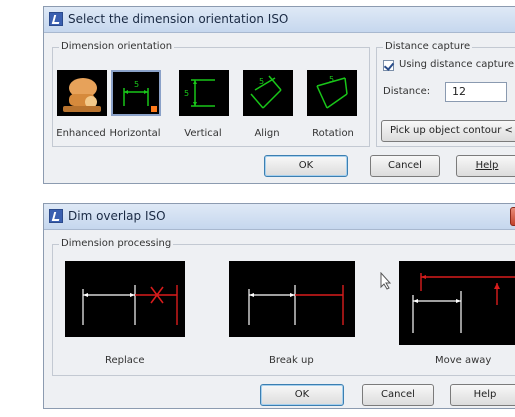  Describe the element at coordinates (116, 243) in the screenshot. I see `group-label: Dimension processing` at that location.